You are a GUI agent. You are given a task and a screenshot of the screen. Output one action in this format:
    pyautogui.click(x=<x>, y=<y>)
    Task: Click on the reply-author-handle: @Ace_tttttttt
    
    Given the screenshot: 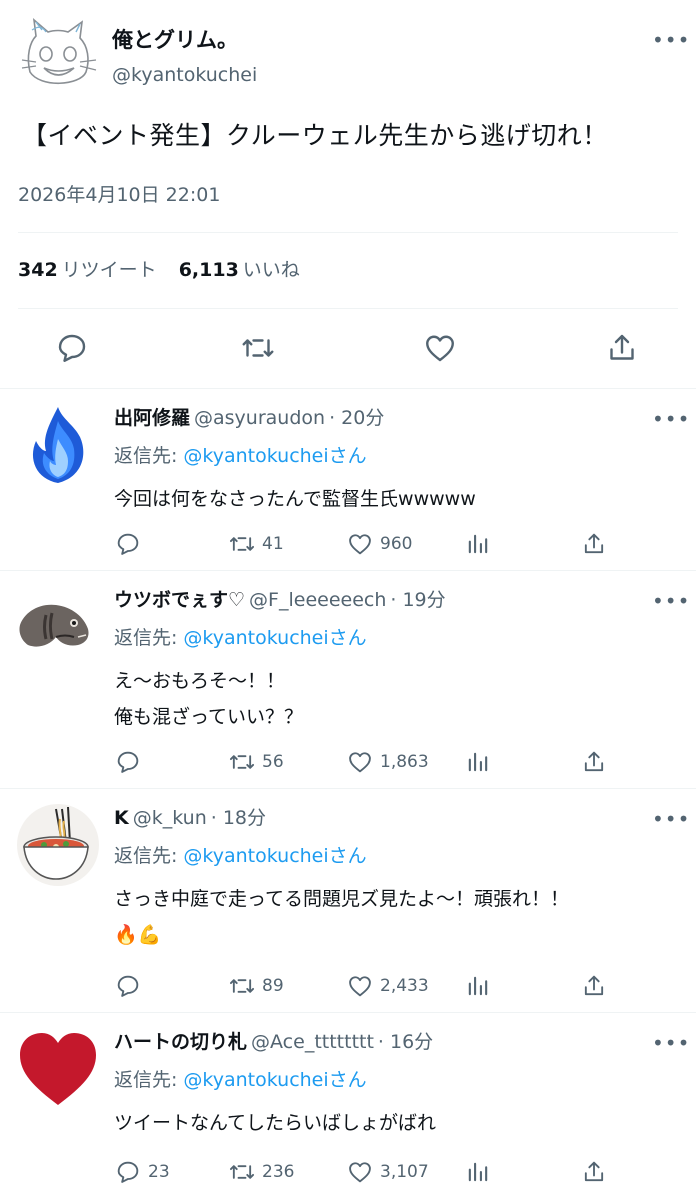 What is the action you would take?
    pyautogui.click(x=312, y=1042)
    